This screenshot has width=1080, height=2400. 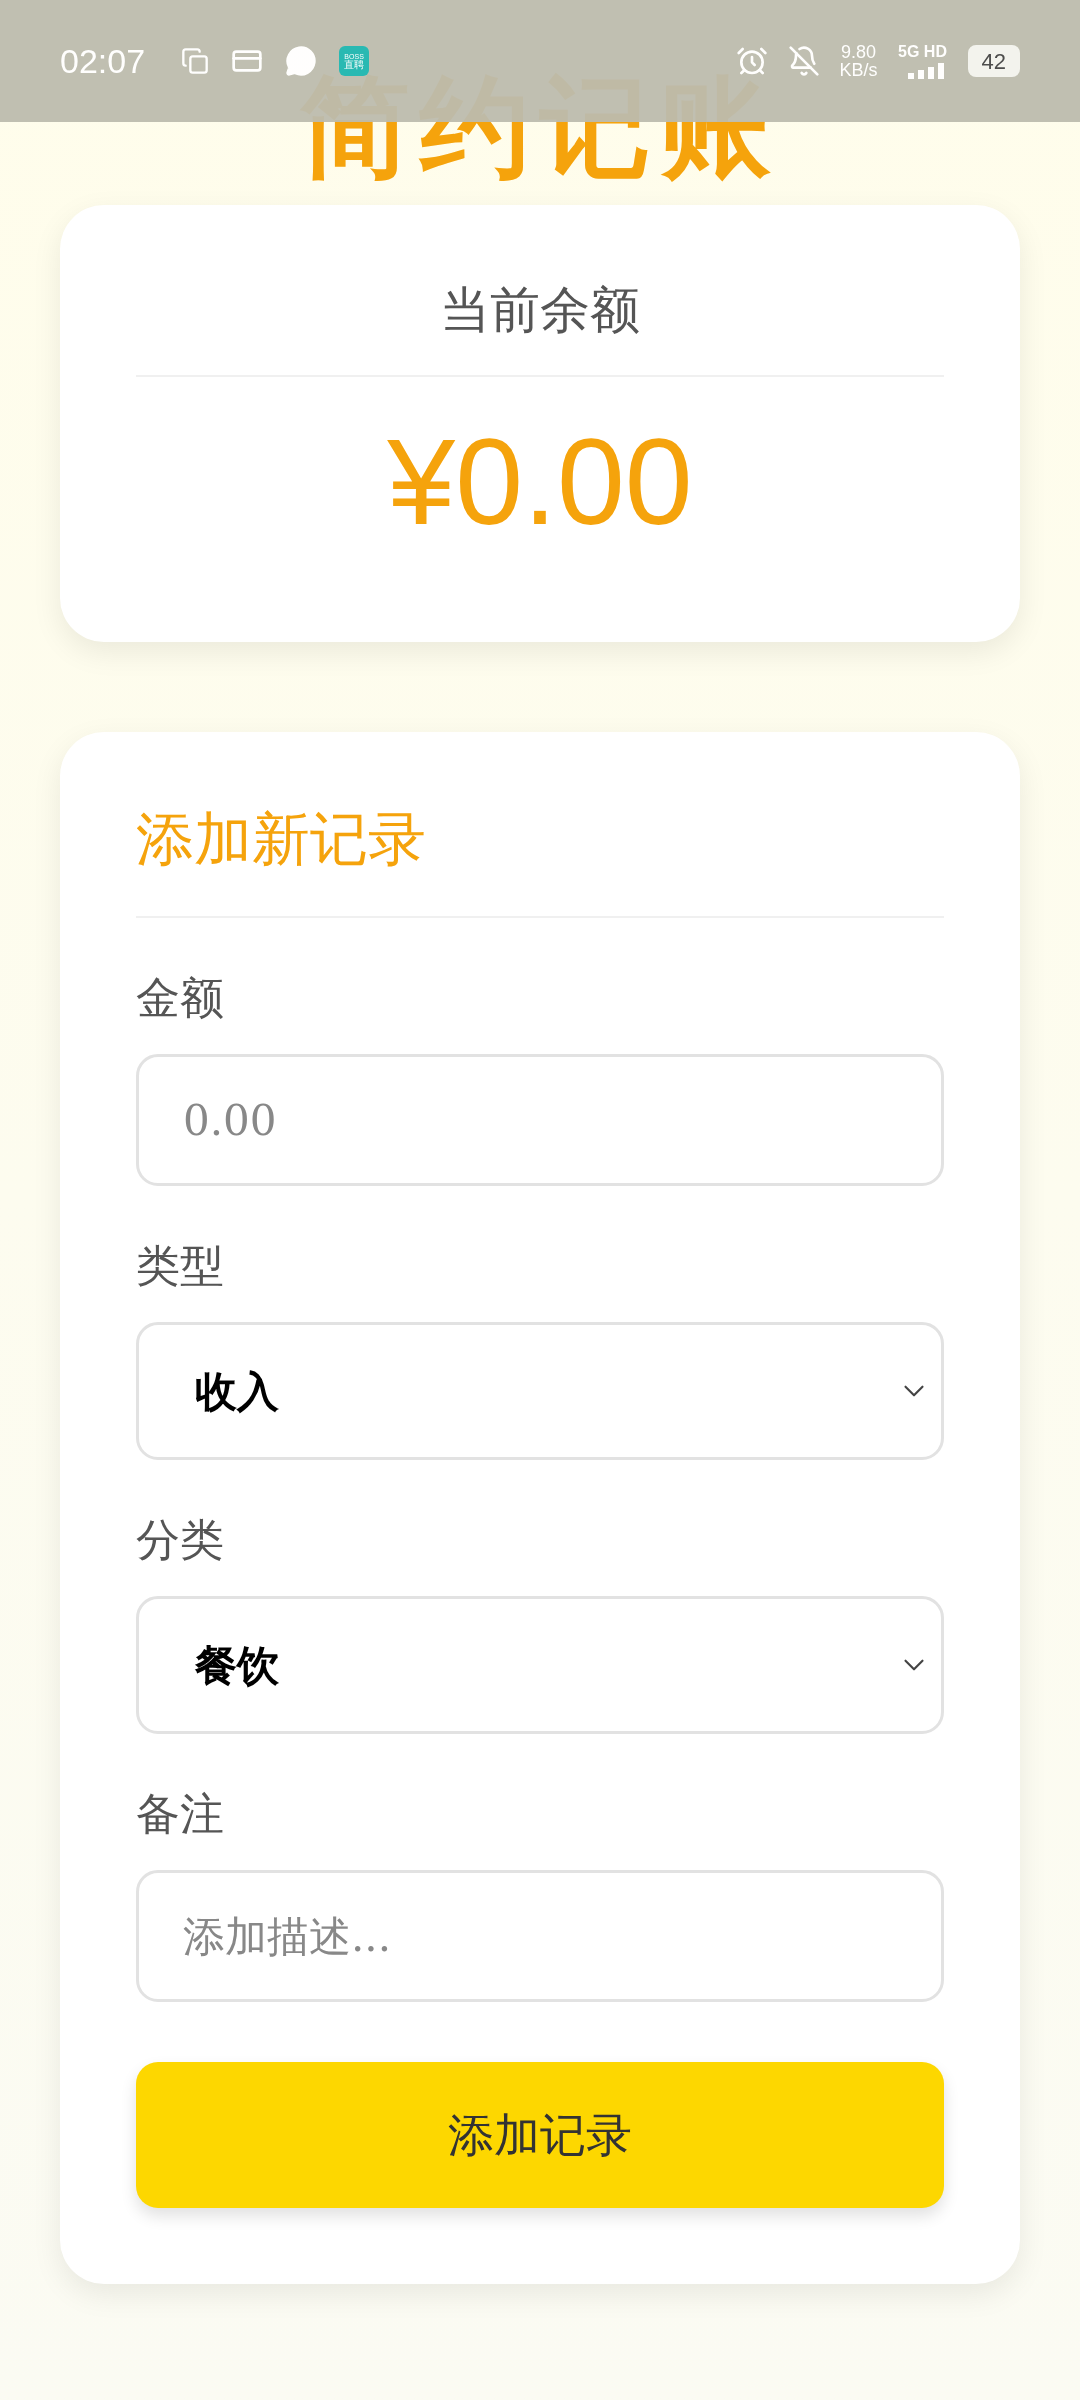 What do you see at coordinates (993, 61) in the screenshot?
I see `battery-indicator: 42` at bounding box center [993, 61].